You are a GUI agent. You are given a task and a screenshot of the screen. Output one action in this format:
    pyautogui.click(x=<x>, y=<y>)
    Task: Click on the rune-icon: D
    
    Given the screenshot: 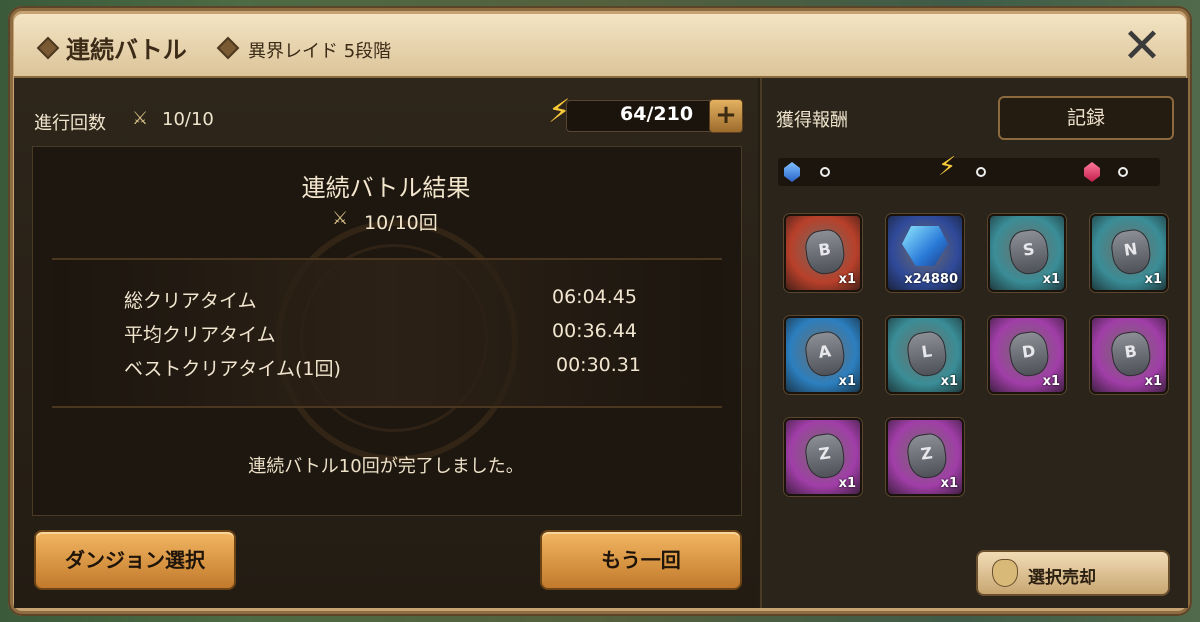 What is the action you would take?
    pyautogui.click(x=1029, y=354)
    